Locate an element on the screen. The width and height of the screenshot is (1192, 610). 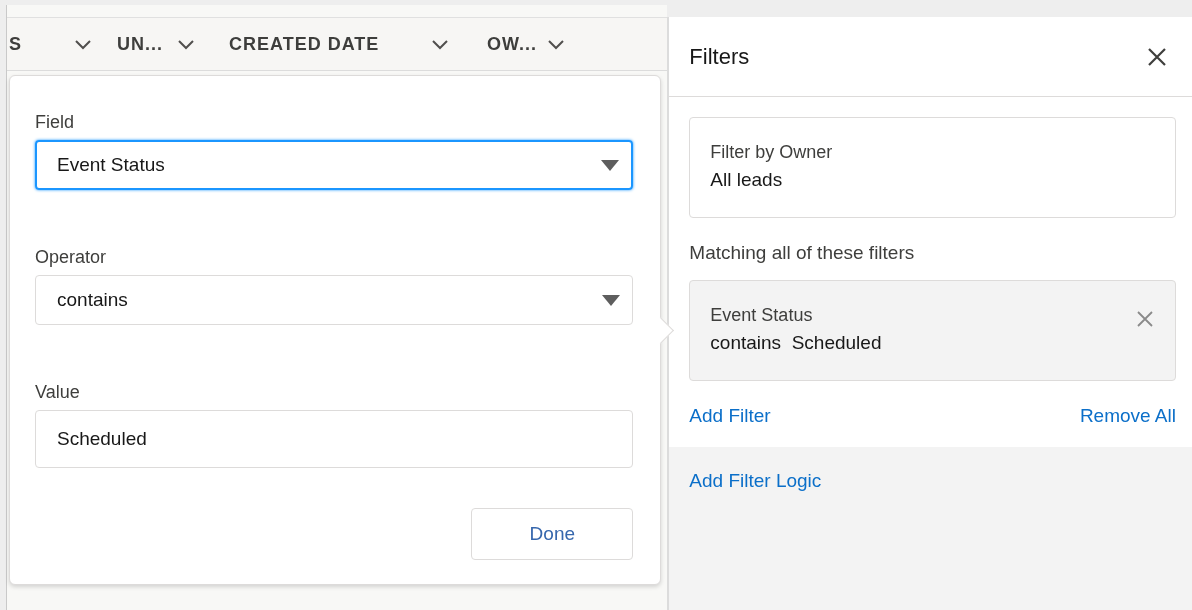
filter-field: Event Status is located at coordinates (796, 315).